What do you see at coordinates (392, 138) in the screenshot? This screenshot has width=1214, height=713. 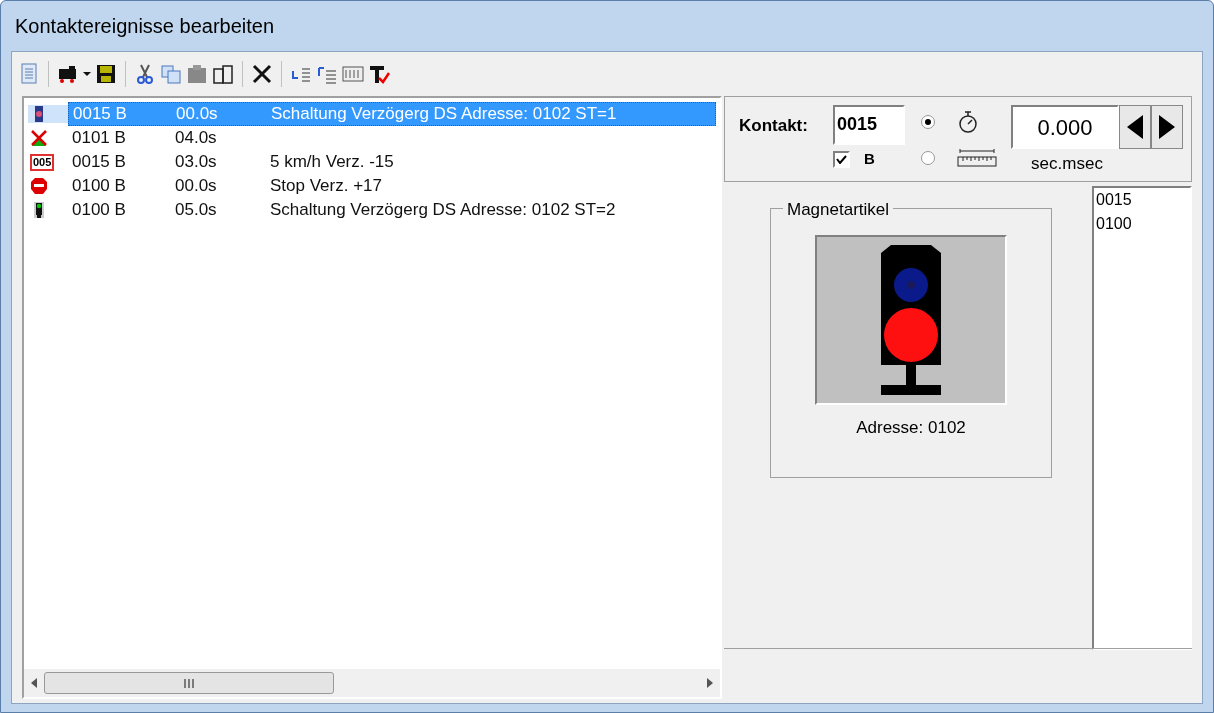 I see `event-row: 0101 B 04.0s` at bounding box center [392, 138].